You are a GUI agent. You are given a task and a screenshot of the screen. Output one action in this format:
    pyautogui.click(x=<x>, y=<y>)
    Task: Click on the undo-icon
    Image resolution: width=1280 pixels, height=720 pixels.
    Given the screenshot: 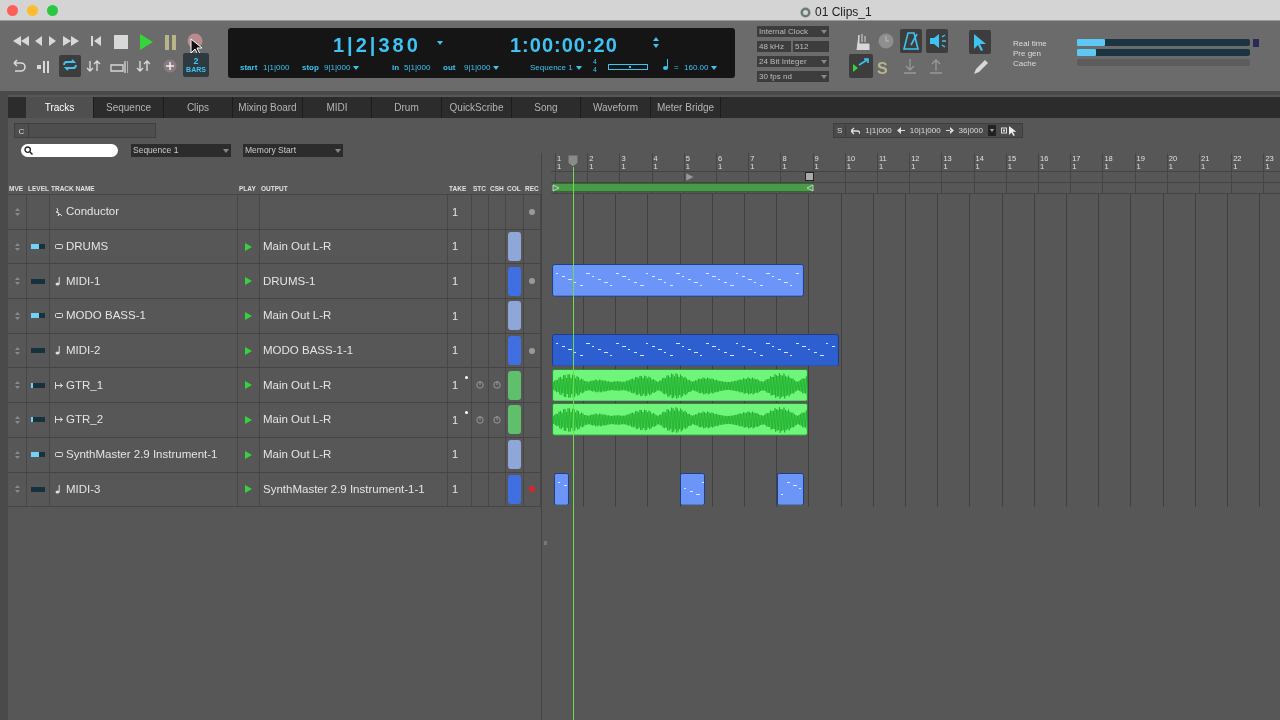 What is the action you would take?
    pyautogui.click(x=856, y=130)
    